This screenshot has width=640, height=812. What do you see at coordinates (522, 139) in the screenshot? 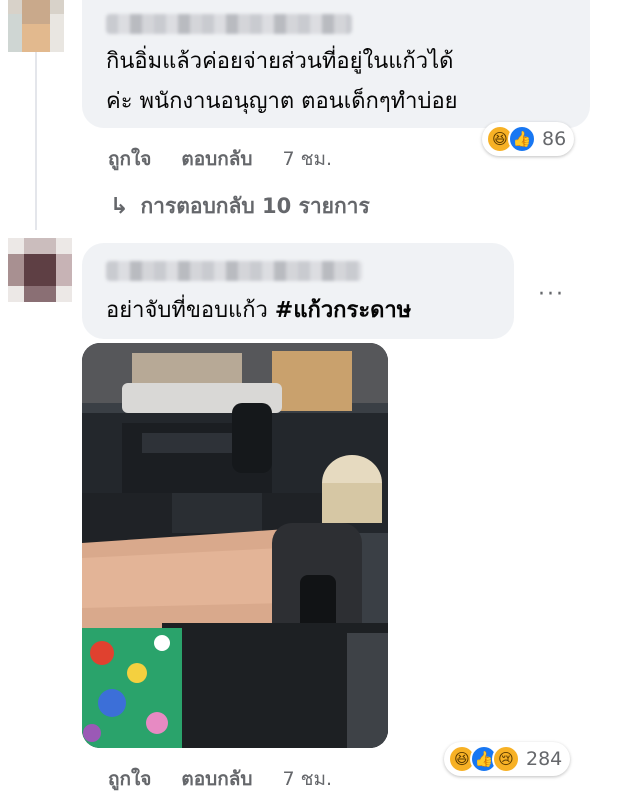
I see `like-icon: 👍` at bounding box center [522, 139].